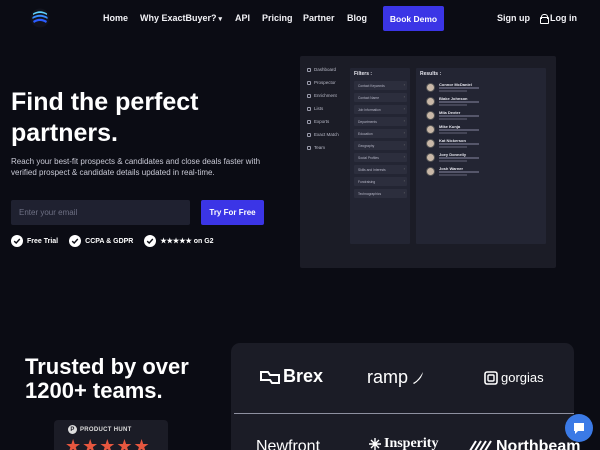  Describe the element at coordinates (105, 117) in the screenshot. I see `hero-title: Find the perfect partners.` at that location.